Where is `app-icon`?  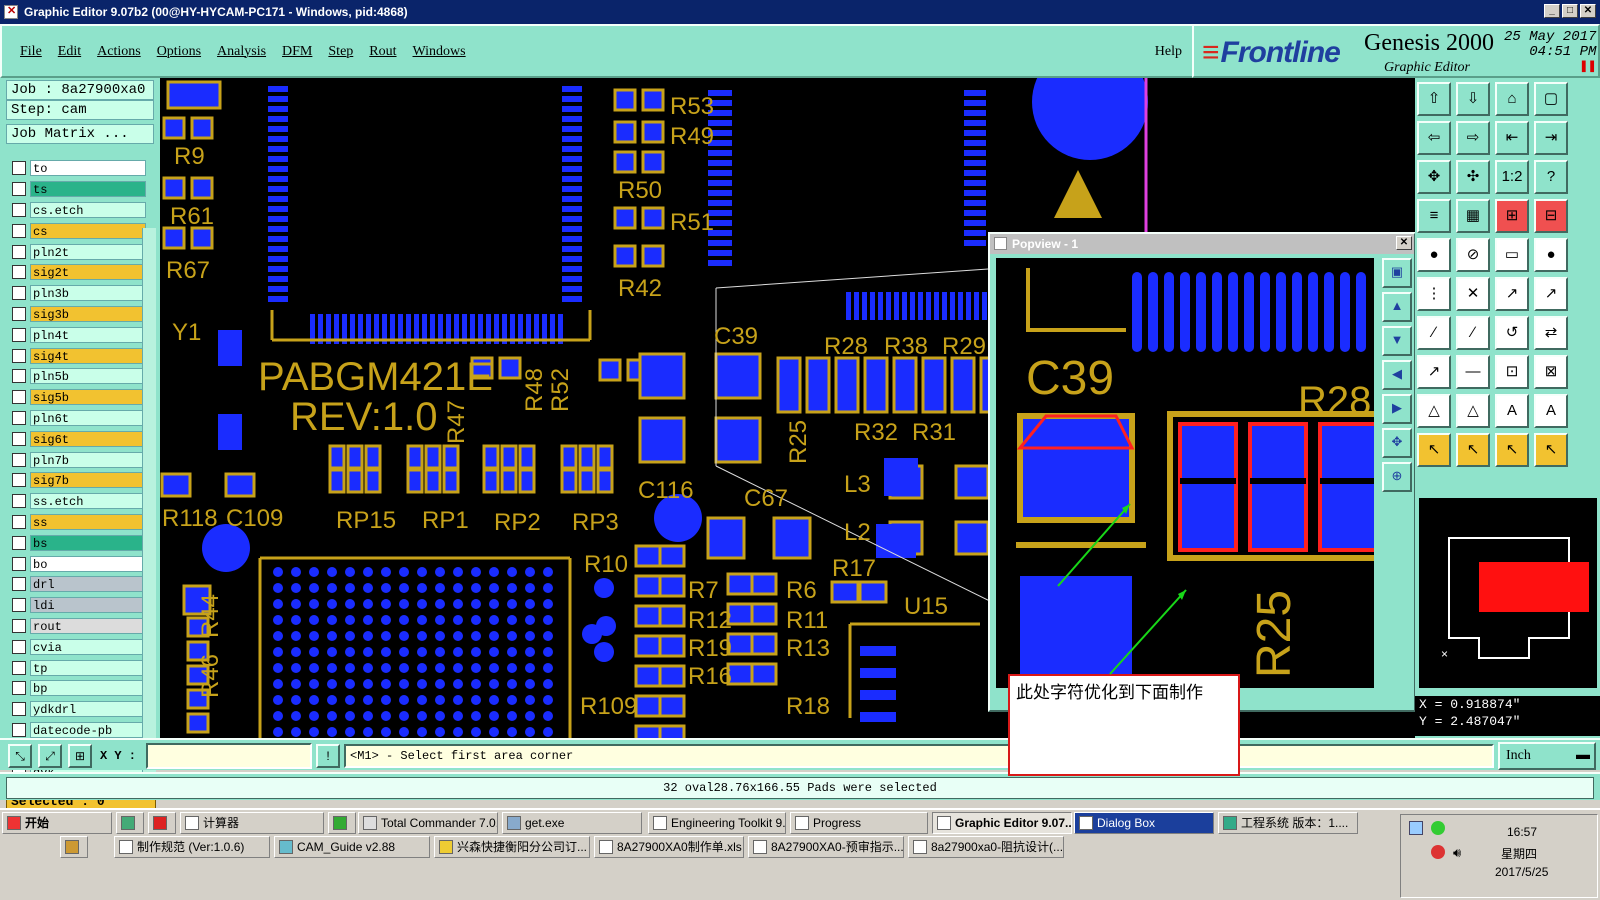
app-icon is located at coordinates (11, 11).